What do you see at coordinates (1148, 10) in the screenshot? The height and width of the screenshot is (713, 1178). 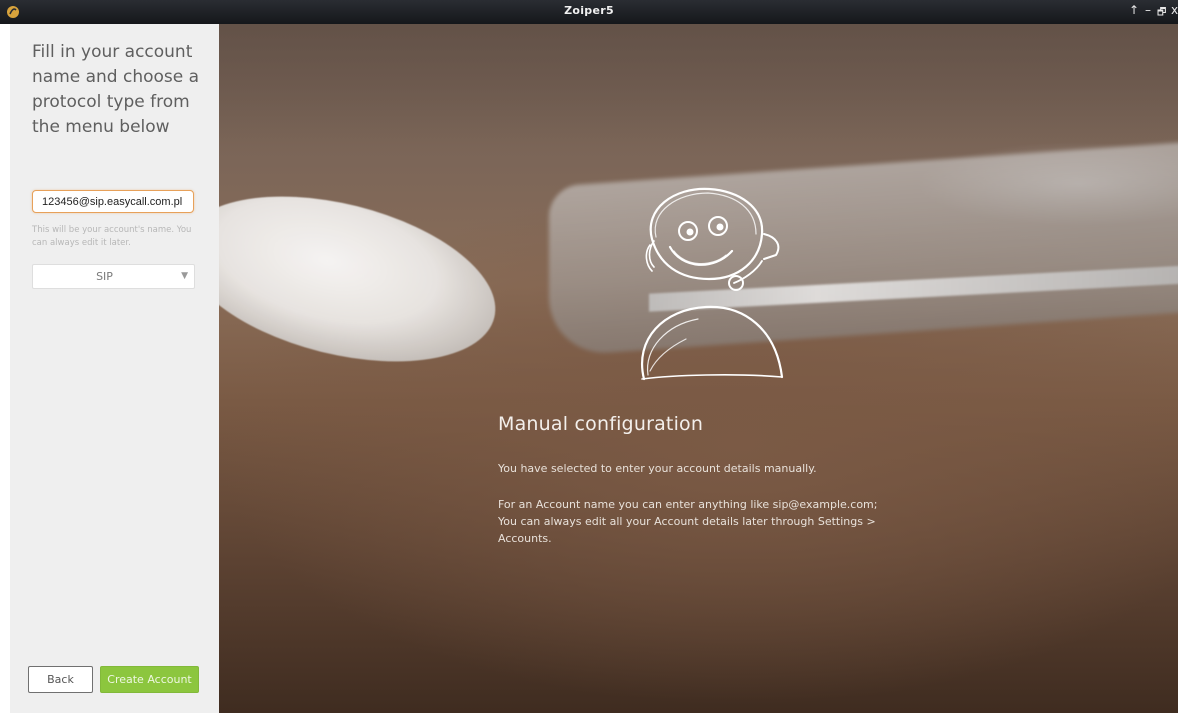 I see `minimize-button: –` at bounding box center [1148, 10].